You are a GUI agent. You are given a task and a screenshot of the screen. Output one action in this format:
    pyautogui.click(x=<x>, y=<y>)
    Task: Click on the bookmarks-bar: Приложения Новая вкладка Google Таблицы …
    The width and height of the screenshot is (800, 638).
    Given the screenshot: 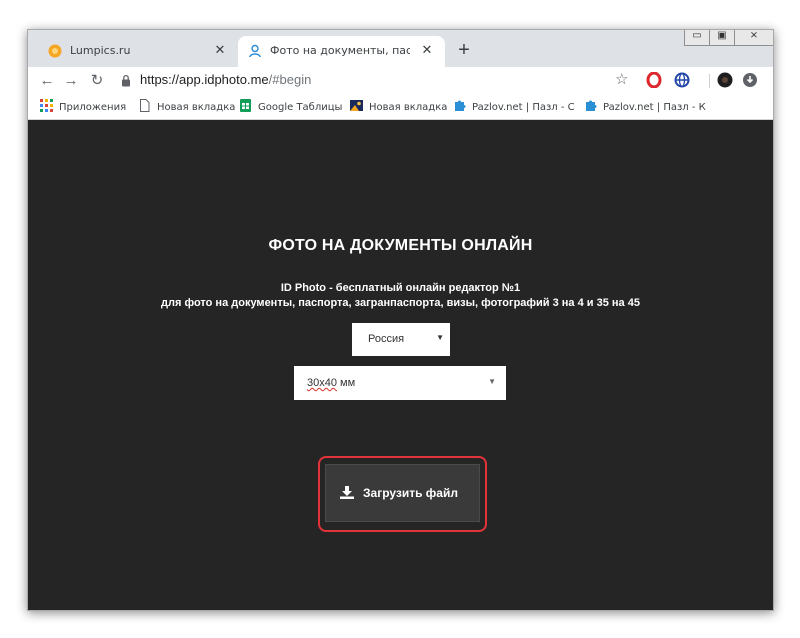 What is the action you would take?
    pyautogui.click(x=400, y=107)
    